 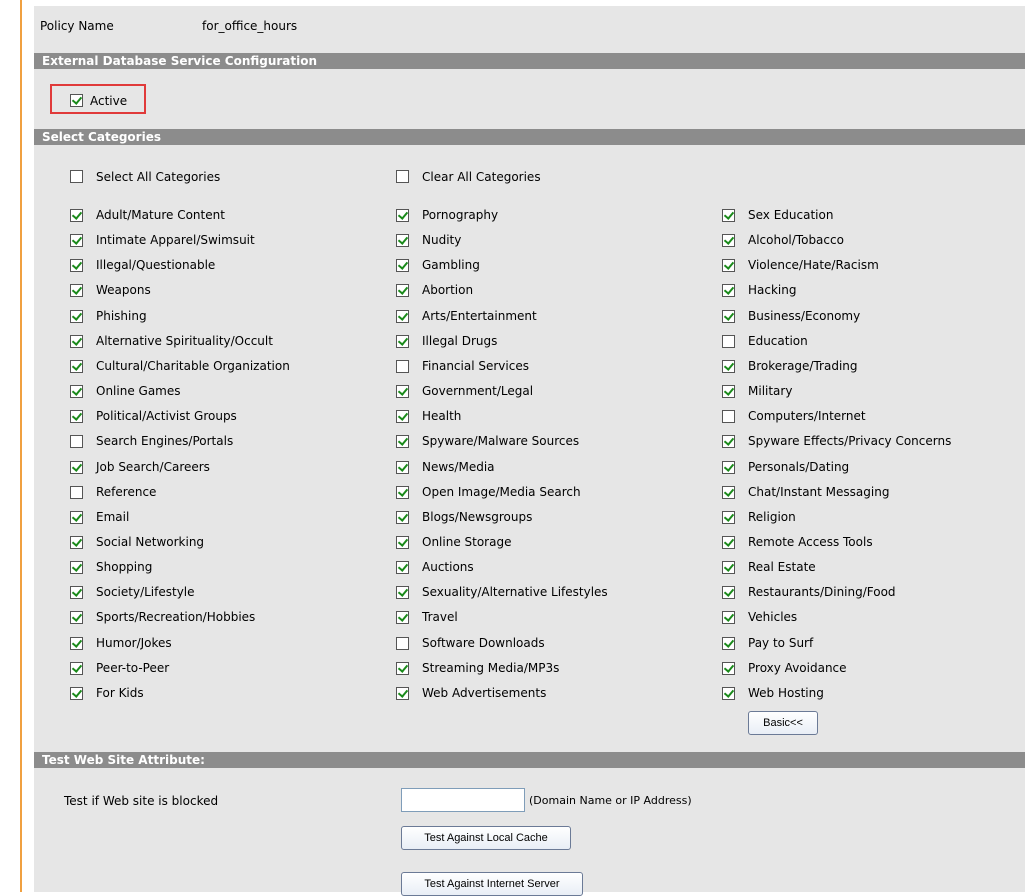 What do you see at coordinates (451, 265) in the screenshot?
I see `category-label: Gambling` at bounding box center [451, 265].